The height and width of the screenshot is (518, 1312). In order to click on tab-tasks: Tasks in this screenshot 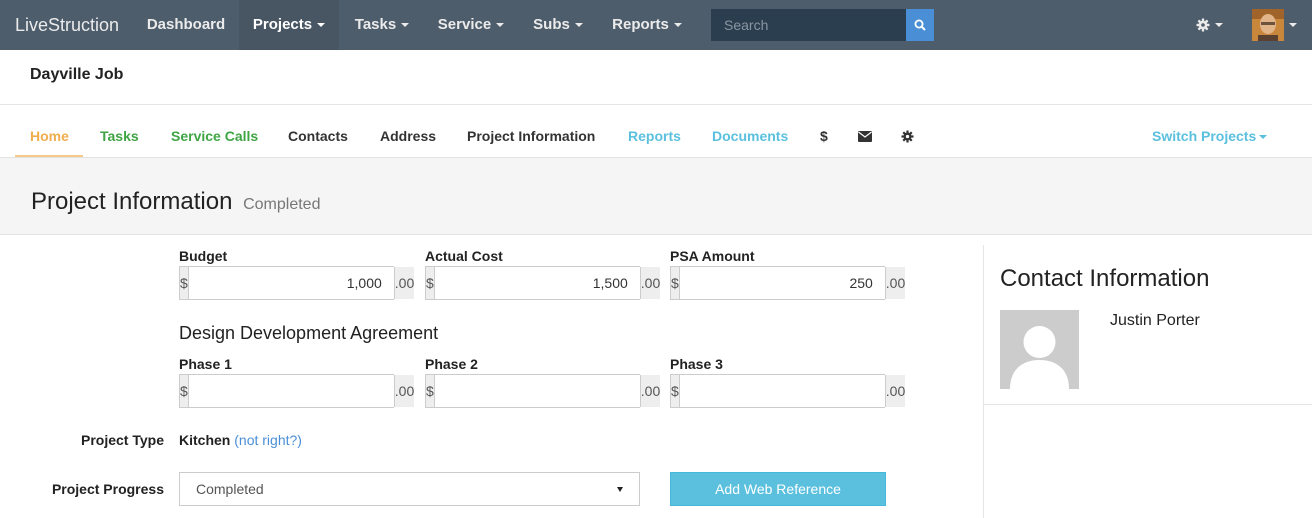, I will do `click(119, 136)`.